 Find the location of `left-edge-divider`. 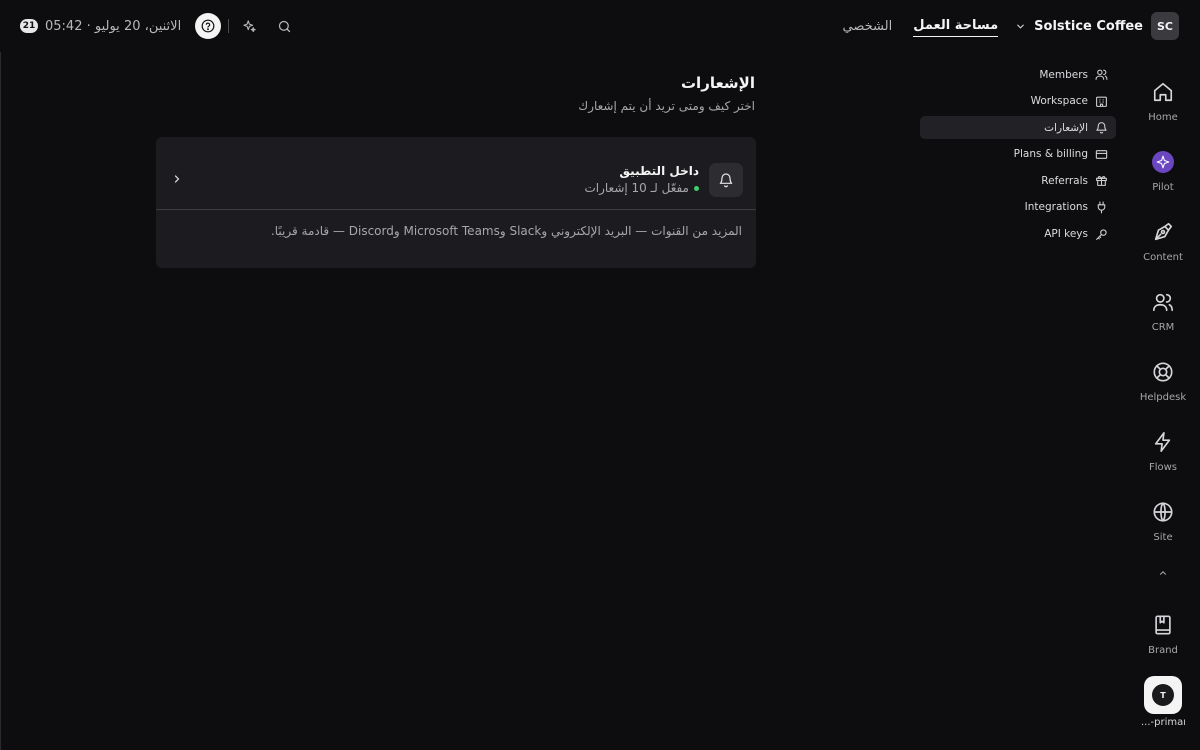

left-edge-divider is located at coordinates (0, 401).